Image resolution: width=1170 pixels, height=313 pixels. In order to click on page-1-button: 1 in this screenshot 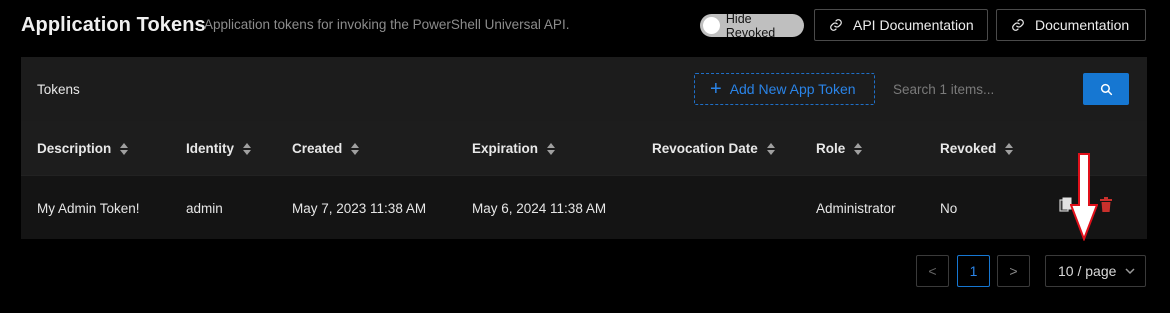, I will do `click(973, 271)`.